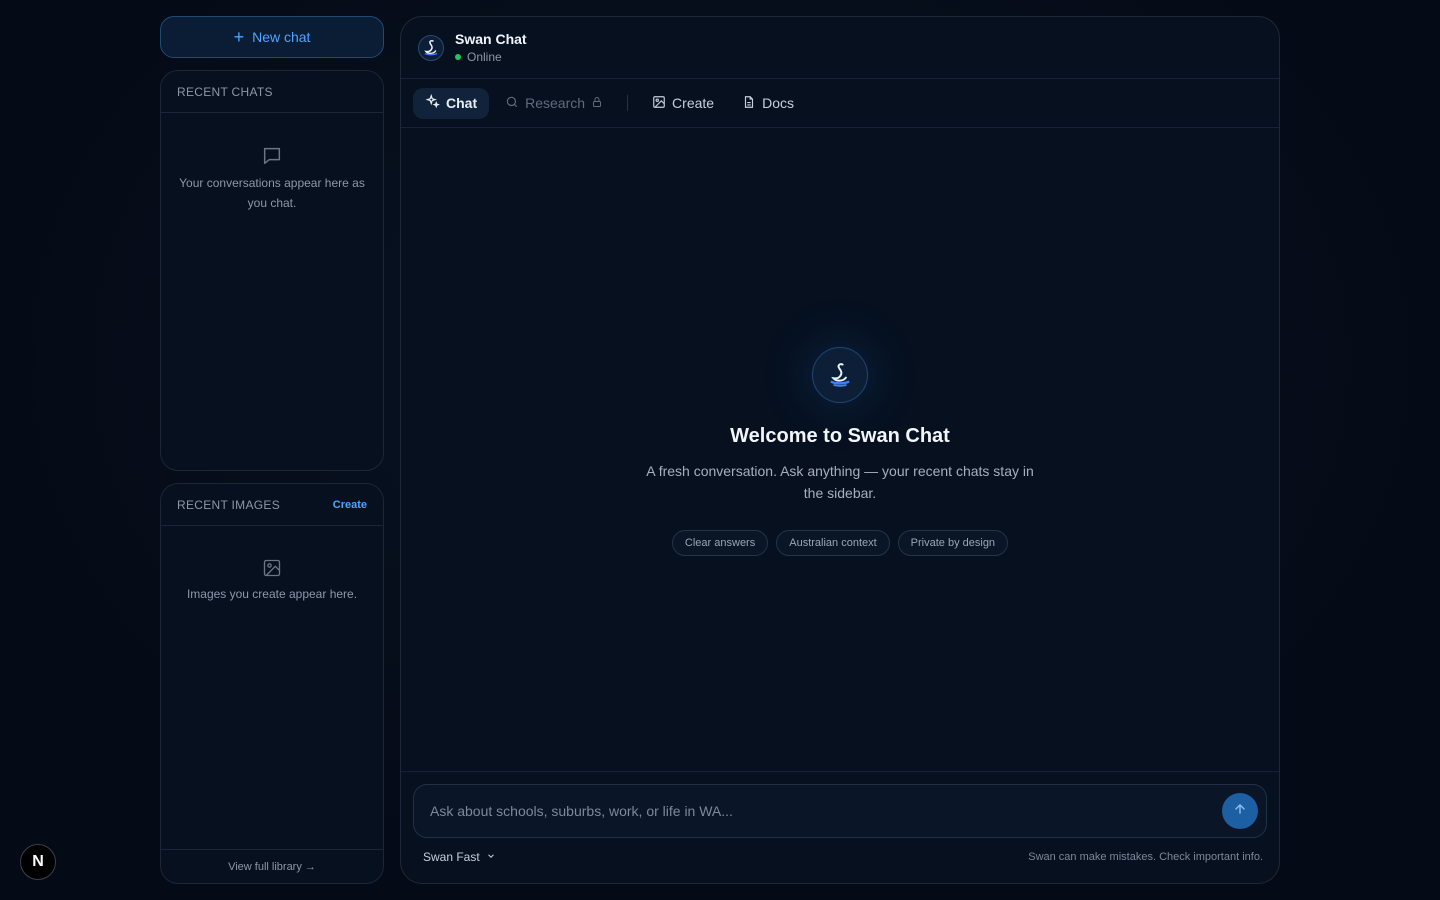  I want to click on chat-title: Swan Chat, so click(491, 39).